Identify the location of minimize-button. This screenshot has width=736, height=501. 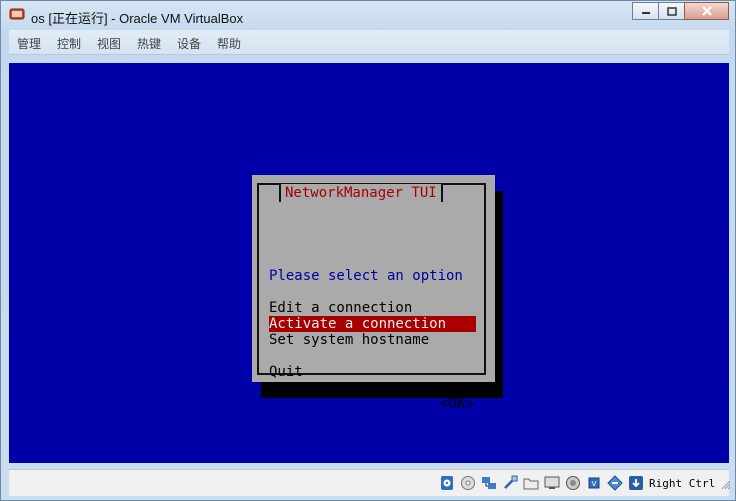
(645, 11).